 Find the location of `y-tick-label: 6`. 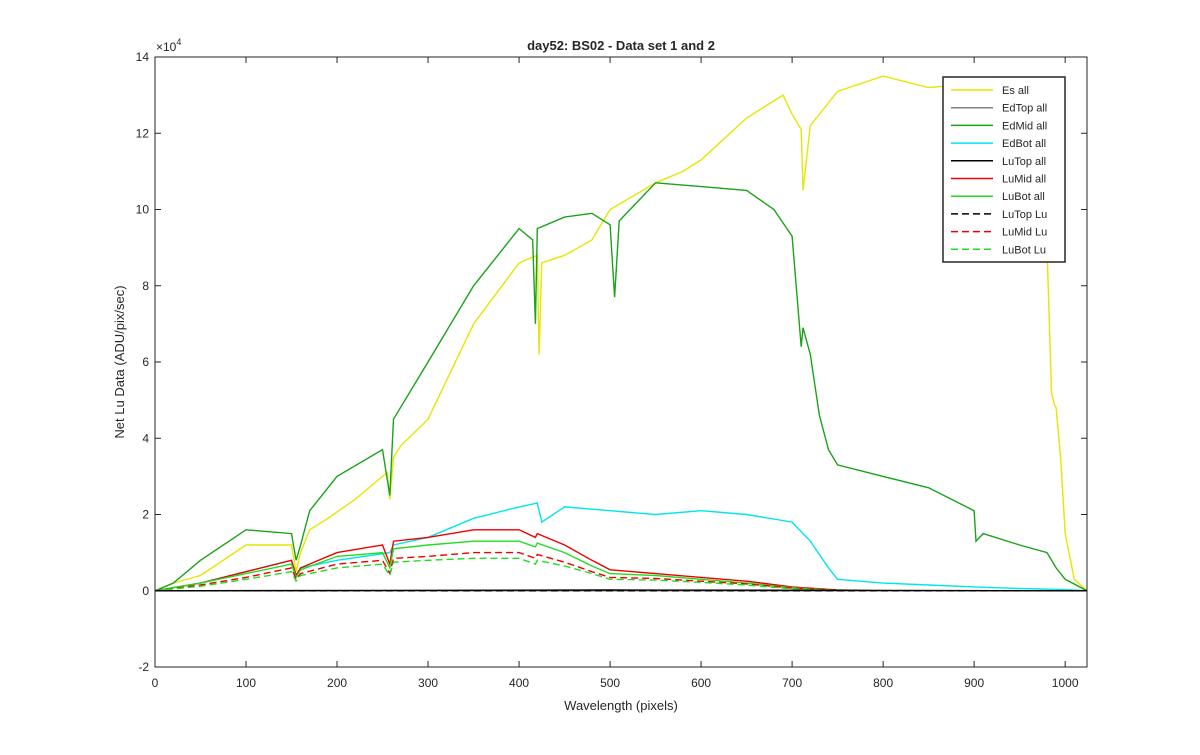

y-tick-label: 6 is located at coordinates (145, 362).